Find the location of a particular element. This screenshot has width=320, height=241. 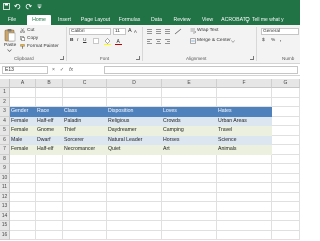

row-header: 10 is located at coordinates (5, 178).